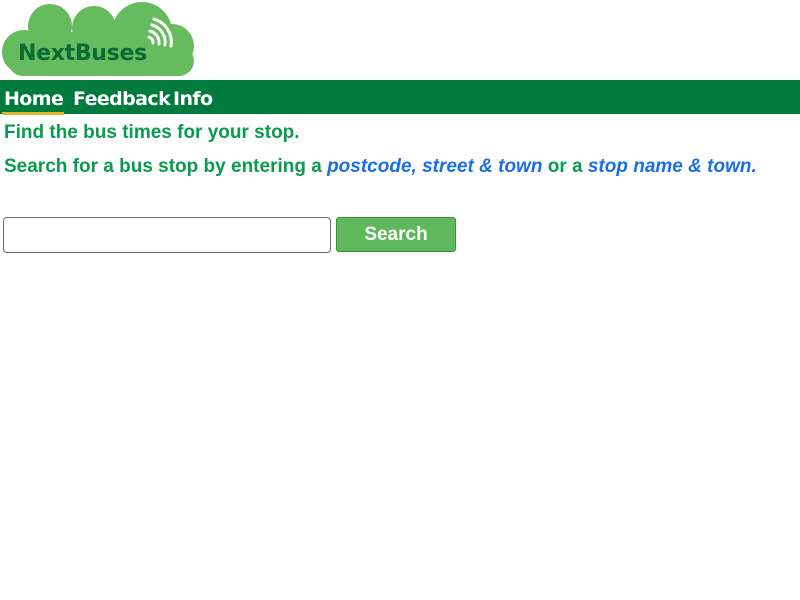  I want to click on search-button: Search, so click(396, 234).